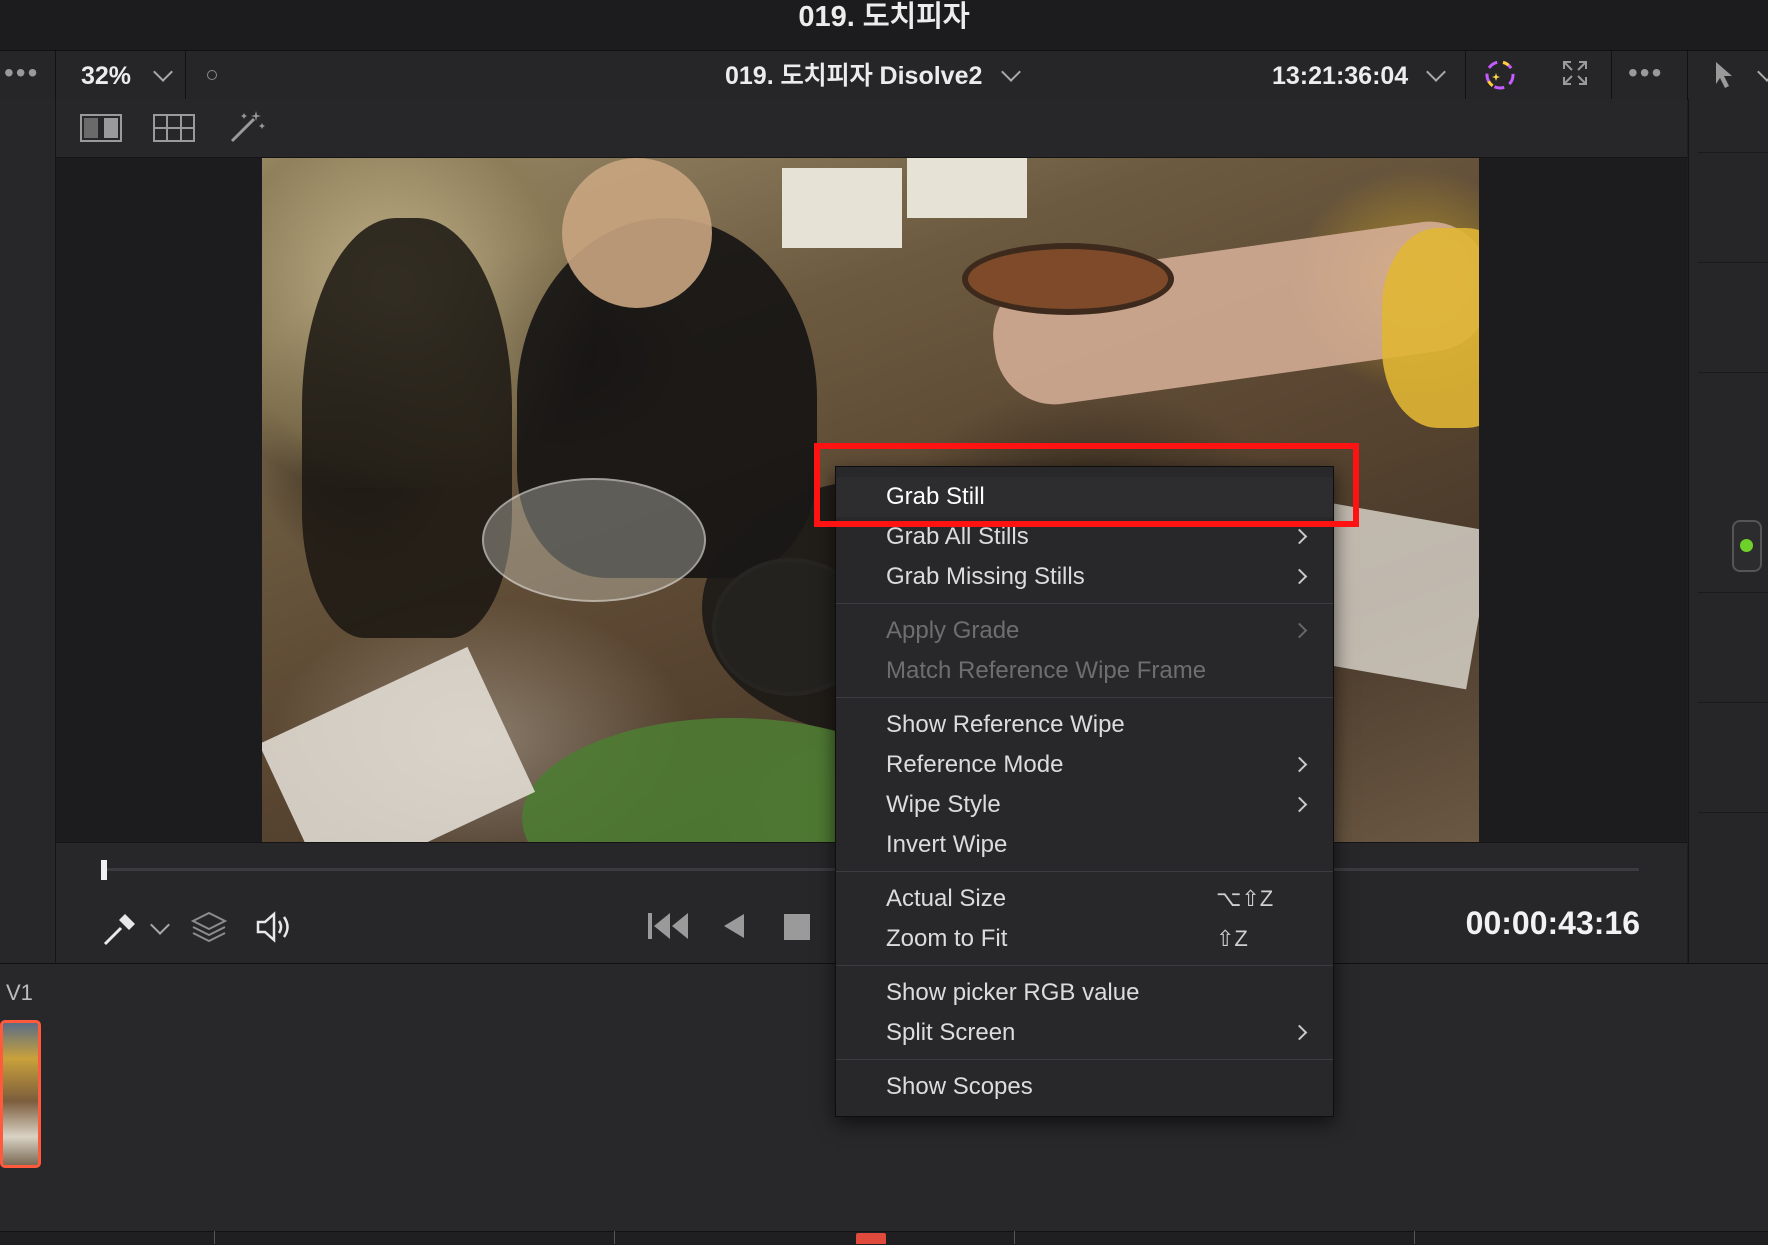 The width and height of the screenshot is (1768, 1245). Describe the element at coordinates (19, 992) in the screenshot. I see `track-label: V1` at that location.